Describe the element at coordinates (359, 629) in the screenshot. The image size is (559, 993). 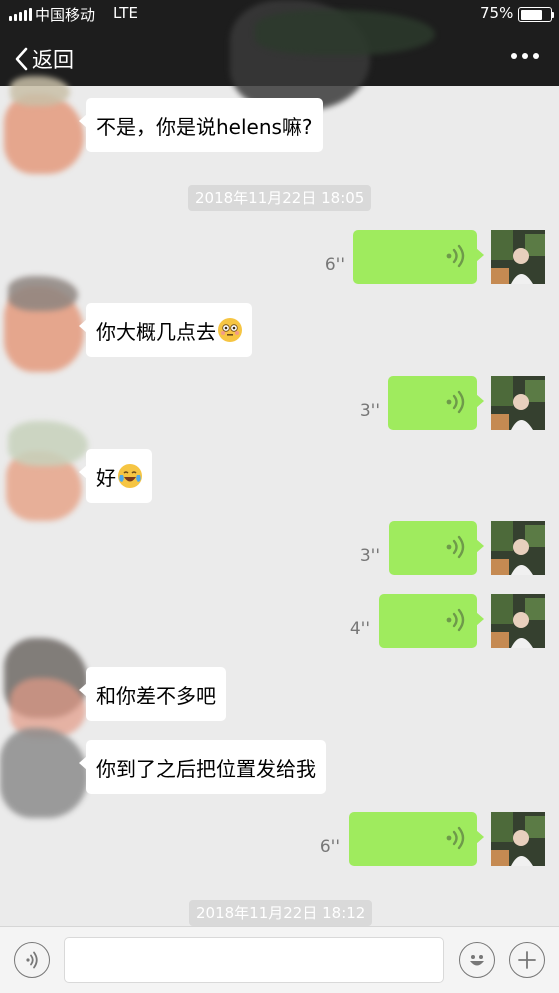
I see `voice-duration: 4''` at that location.